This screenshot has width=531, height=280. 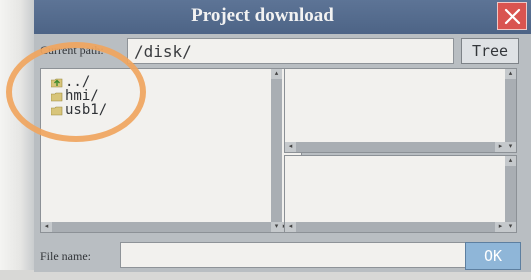 I want to click on dialog-title: Project download, so click(x=262, y=15).